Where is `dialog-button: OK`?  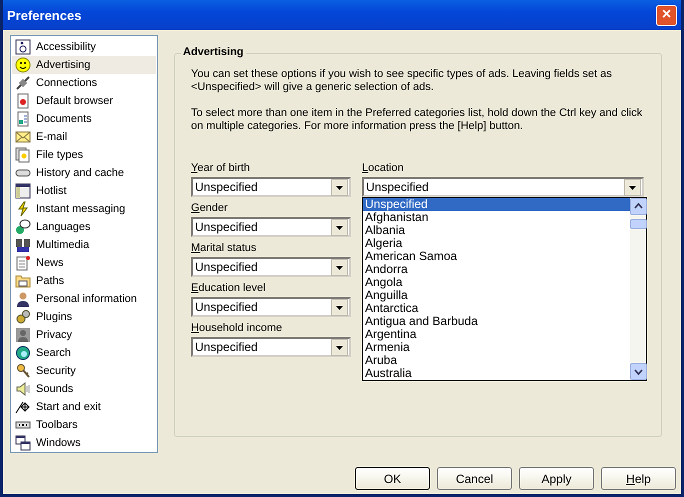
dialog-button: OK is located at coordinates (392, 478).